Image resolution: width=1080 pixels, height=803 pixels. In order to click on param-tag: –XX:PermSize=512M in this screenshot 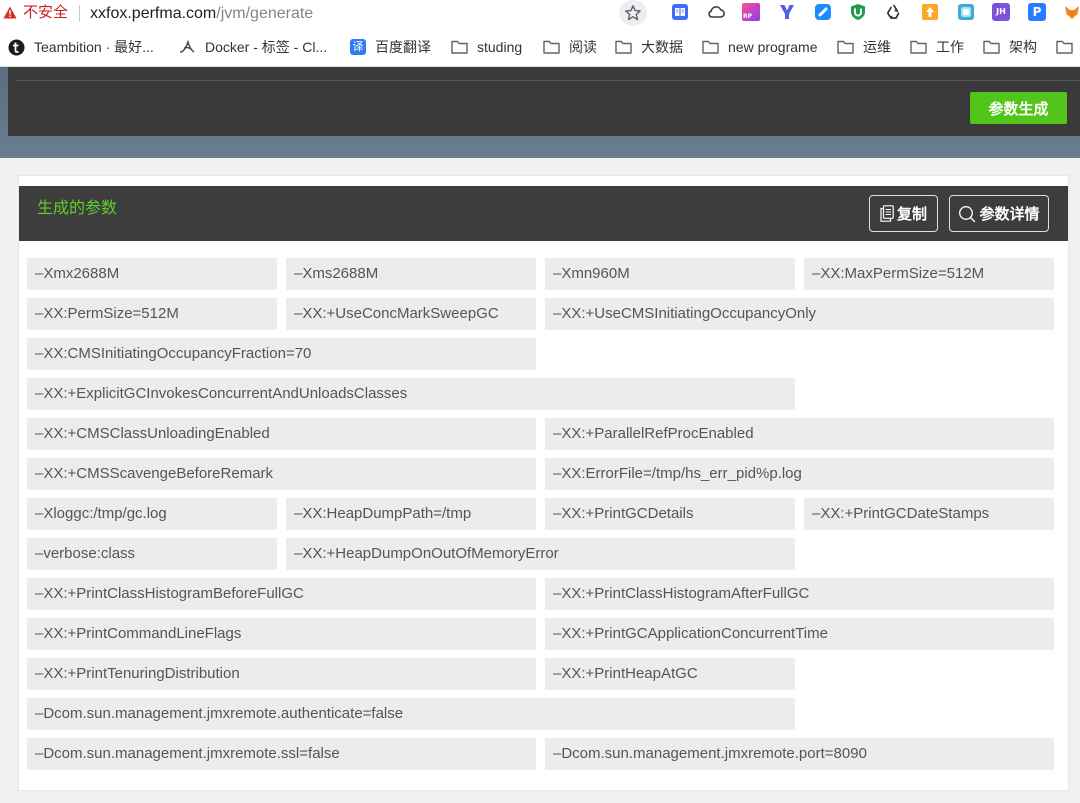, I will do `click(152, 314)`.